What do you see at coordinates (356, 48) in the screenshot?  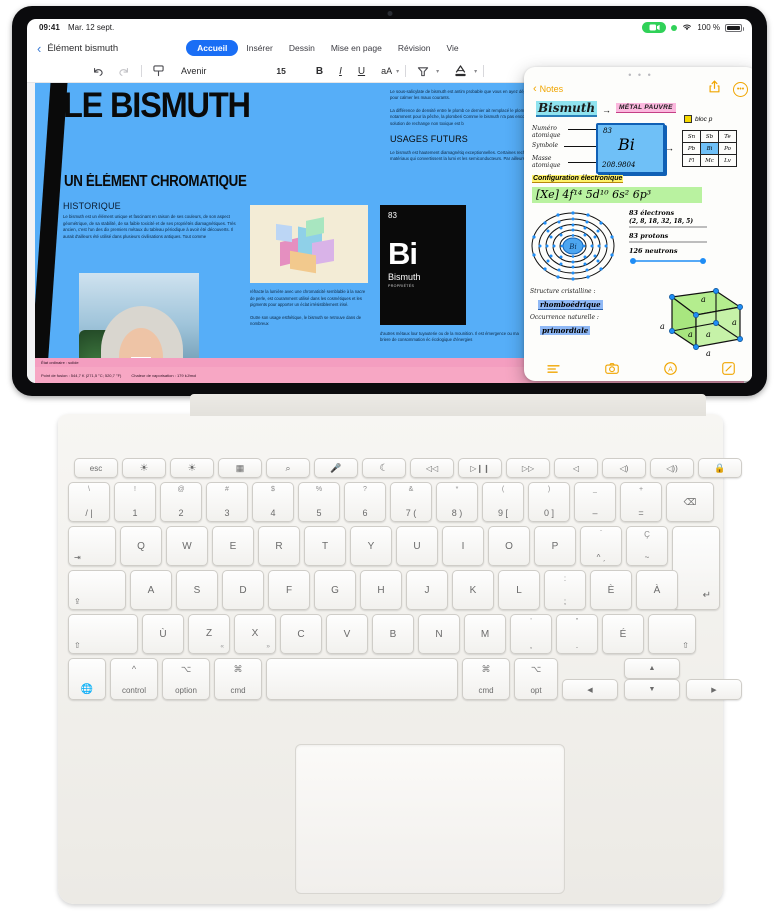 I see `tab-mise-en-page: Mise en page` at bounding box center [356, 48].